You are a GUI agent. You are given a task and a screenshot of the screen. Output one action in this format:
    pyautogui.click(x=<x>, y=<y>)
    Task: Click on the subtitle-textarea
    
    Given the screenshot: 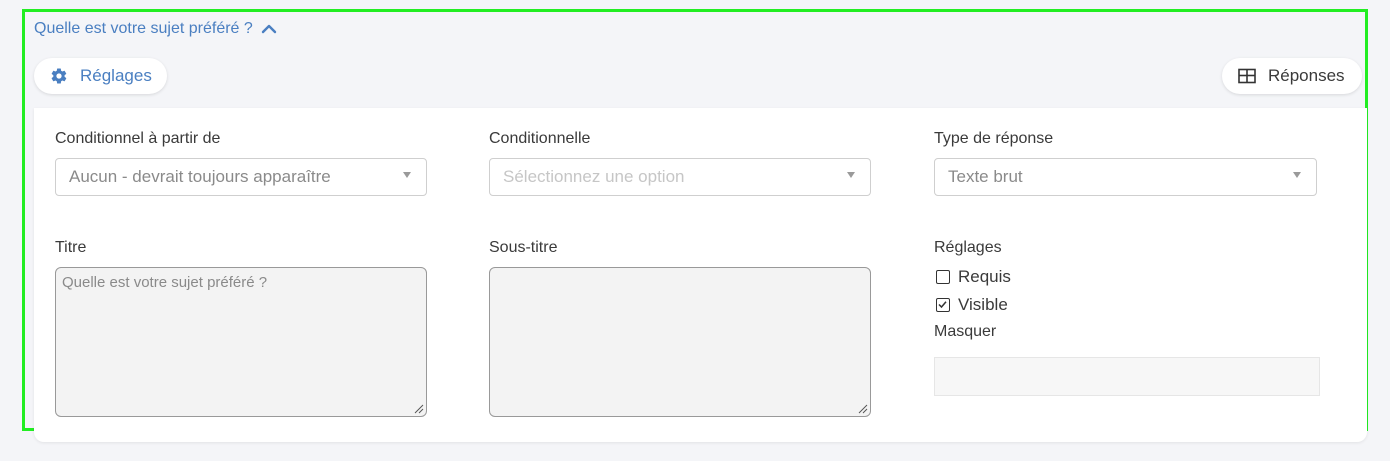 What is the action you would take?
    pyautogui.click(x=680, y=342)
    